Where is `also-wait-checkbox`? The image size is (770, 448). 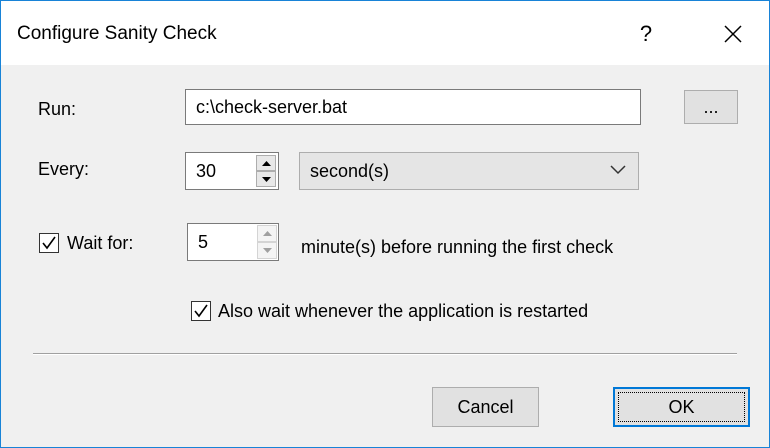
also-wait-checkbox is located at coordinates (201, 311).